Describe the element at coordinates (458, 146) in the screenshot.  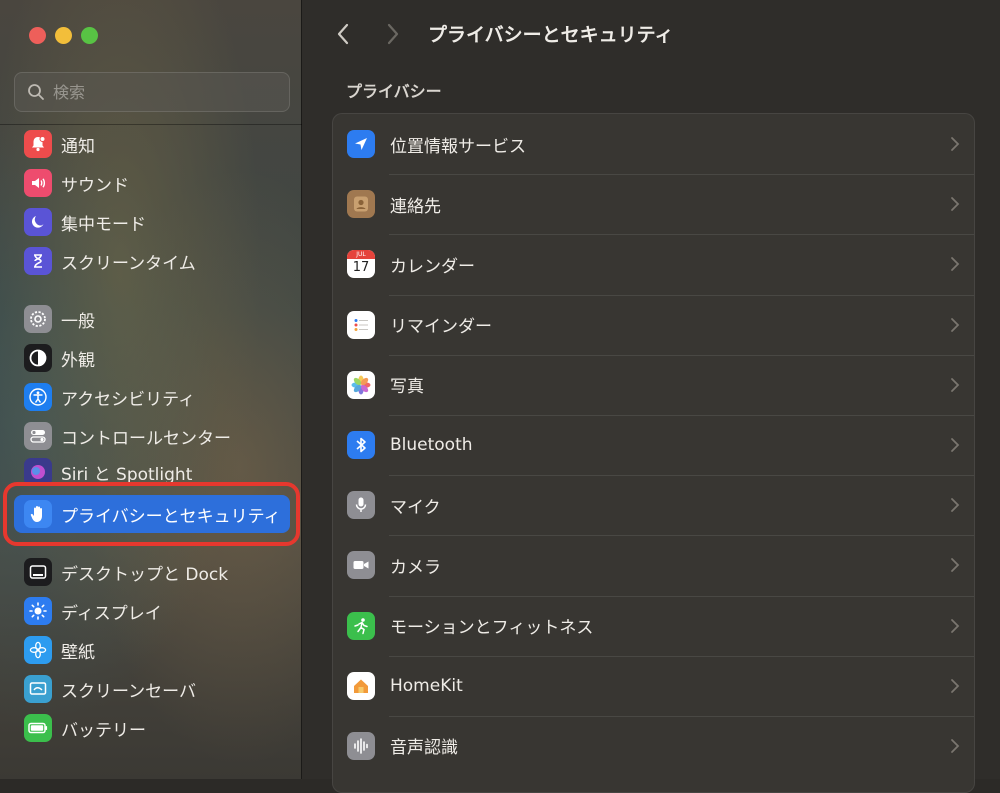
I see `list-item-label: 位置情報サービス` at that location.